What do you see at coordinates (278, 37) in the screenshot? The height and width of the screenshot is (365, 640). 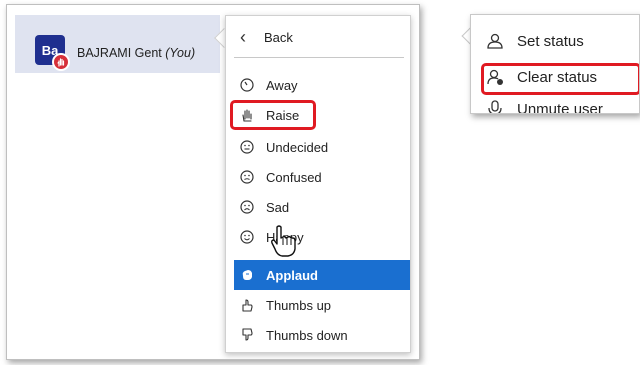 I see `back-label: Back` at bounding box center [278, 37].